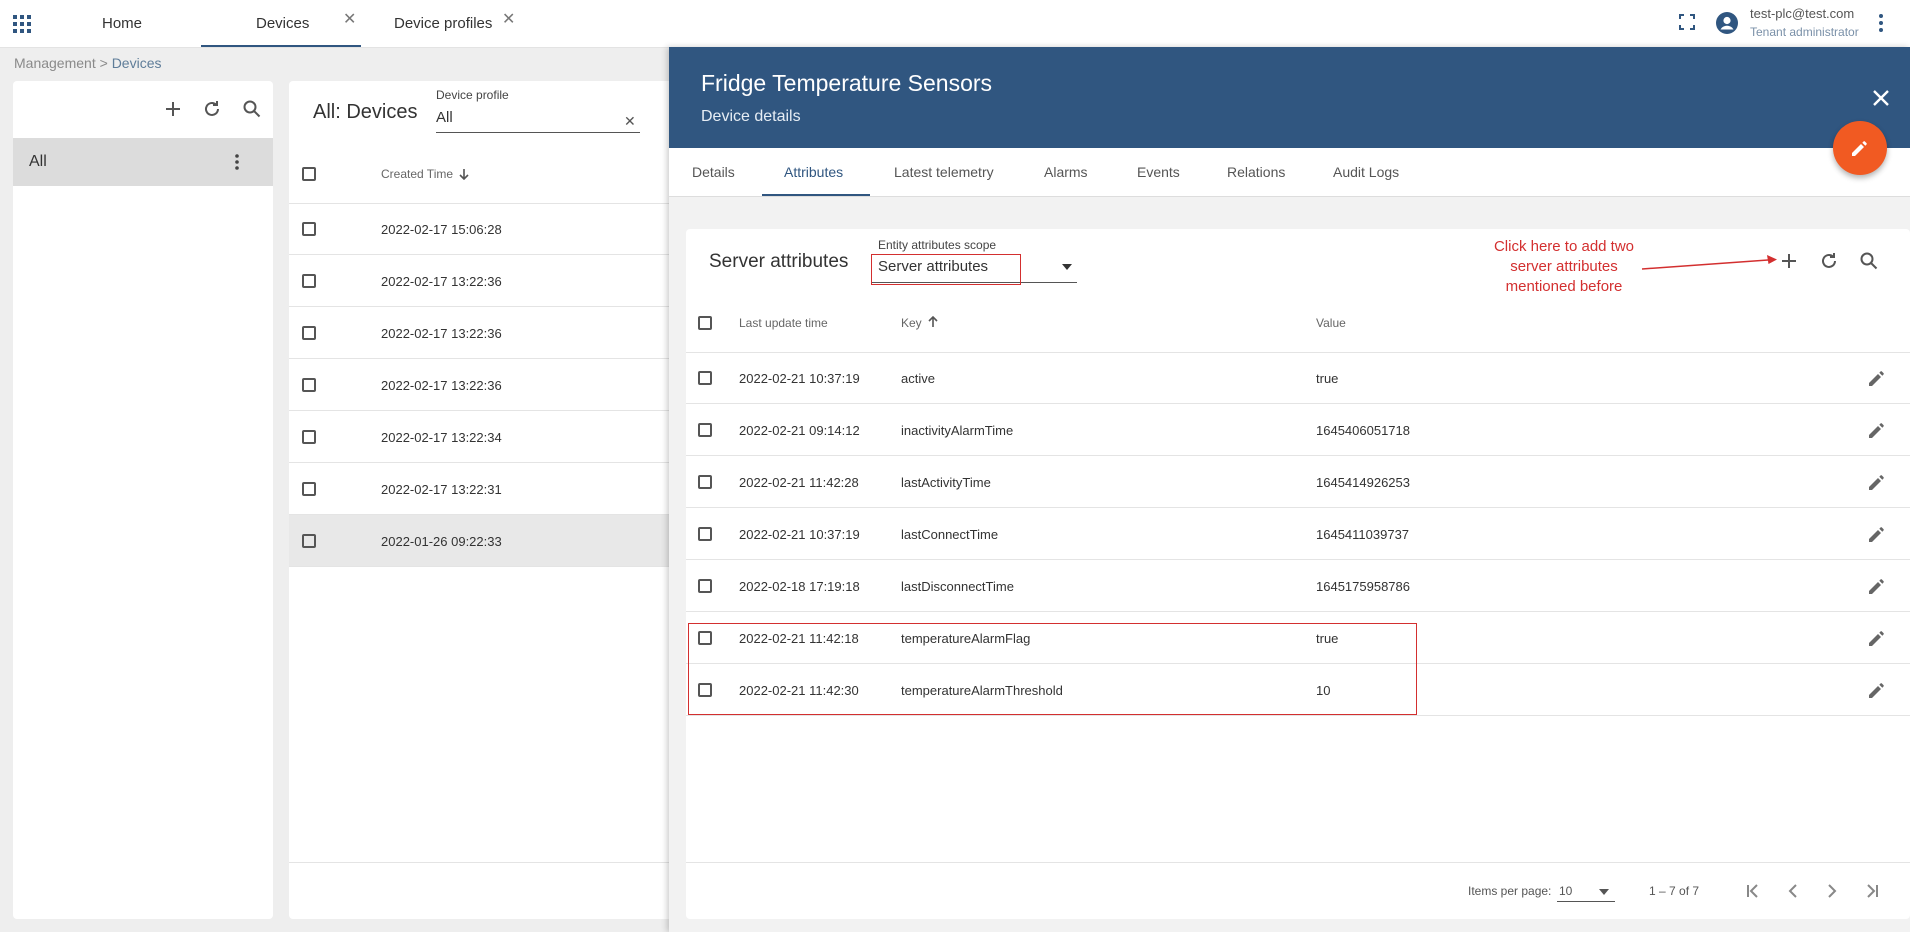  Describe the element at coordinates (1687, 22) in the screenshot. I see `fullscreen-icon` at that location.